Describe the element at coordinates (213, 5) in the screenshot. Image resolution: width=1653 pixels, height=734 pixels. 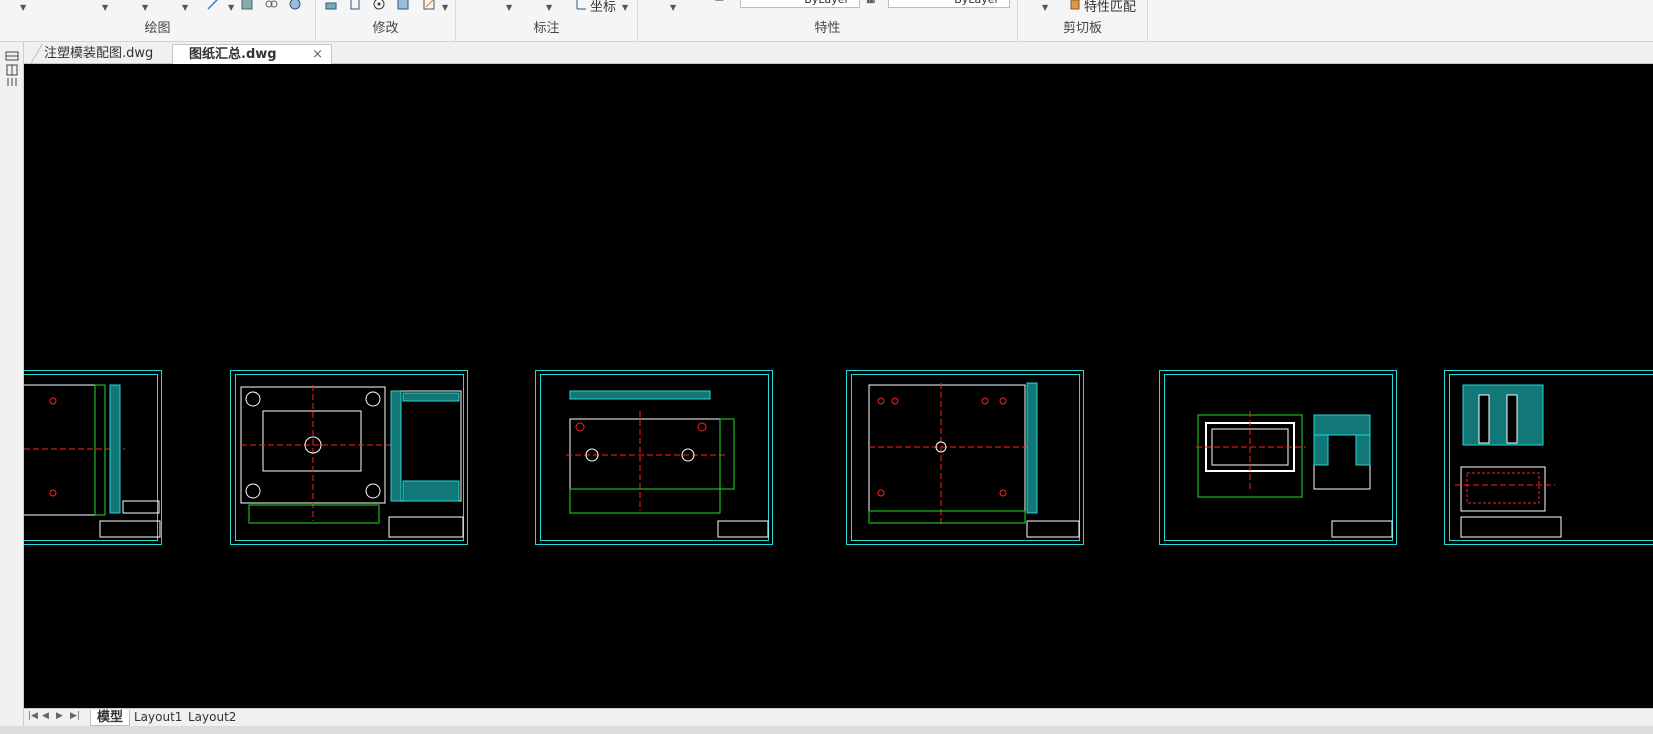
I see `line-icon` at that location.